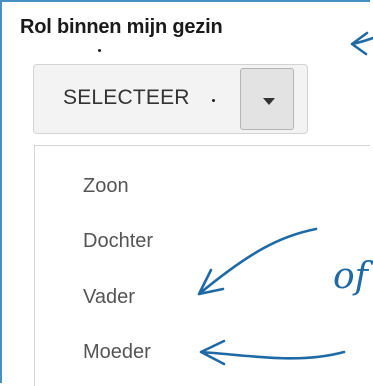  I want to click on field-label: Rol binnen mijn gezin, so click(121, 27).